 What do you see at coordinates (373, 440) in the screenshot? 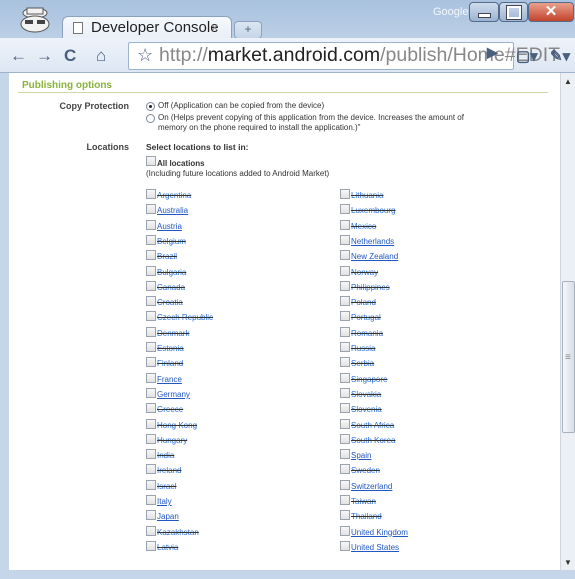
I see `country-label: South Korea` at bounding box center [373, 440].